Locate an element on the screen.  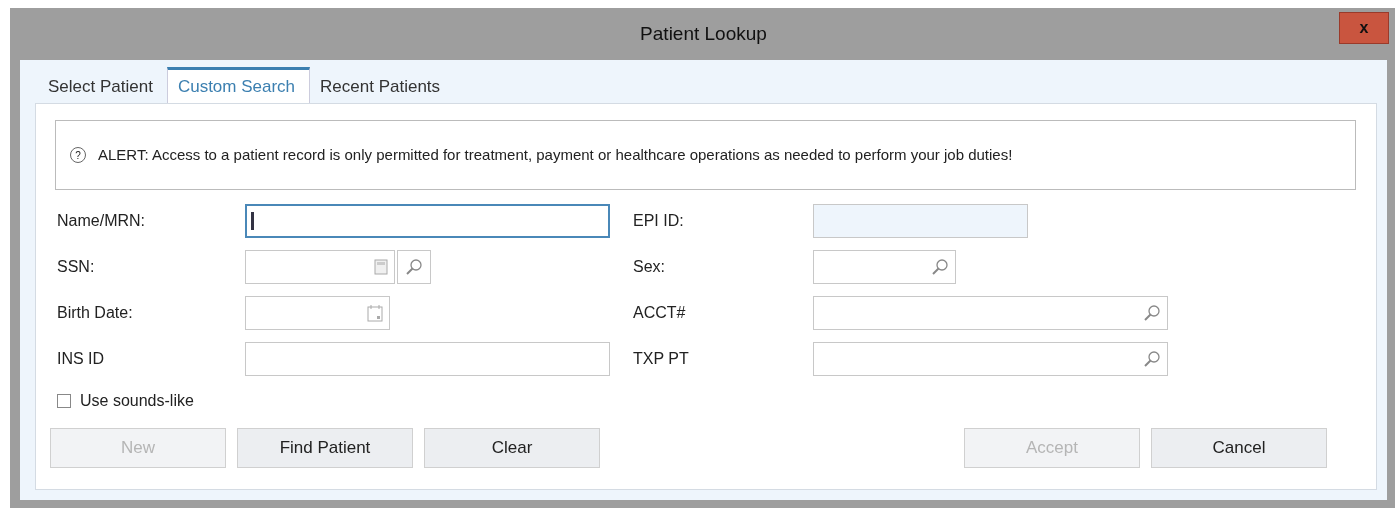
tab: Custom Search is located at coordinates (238, 85).